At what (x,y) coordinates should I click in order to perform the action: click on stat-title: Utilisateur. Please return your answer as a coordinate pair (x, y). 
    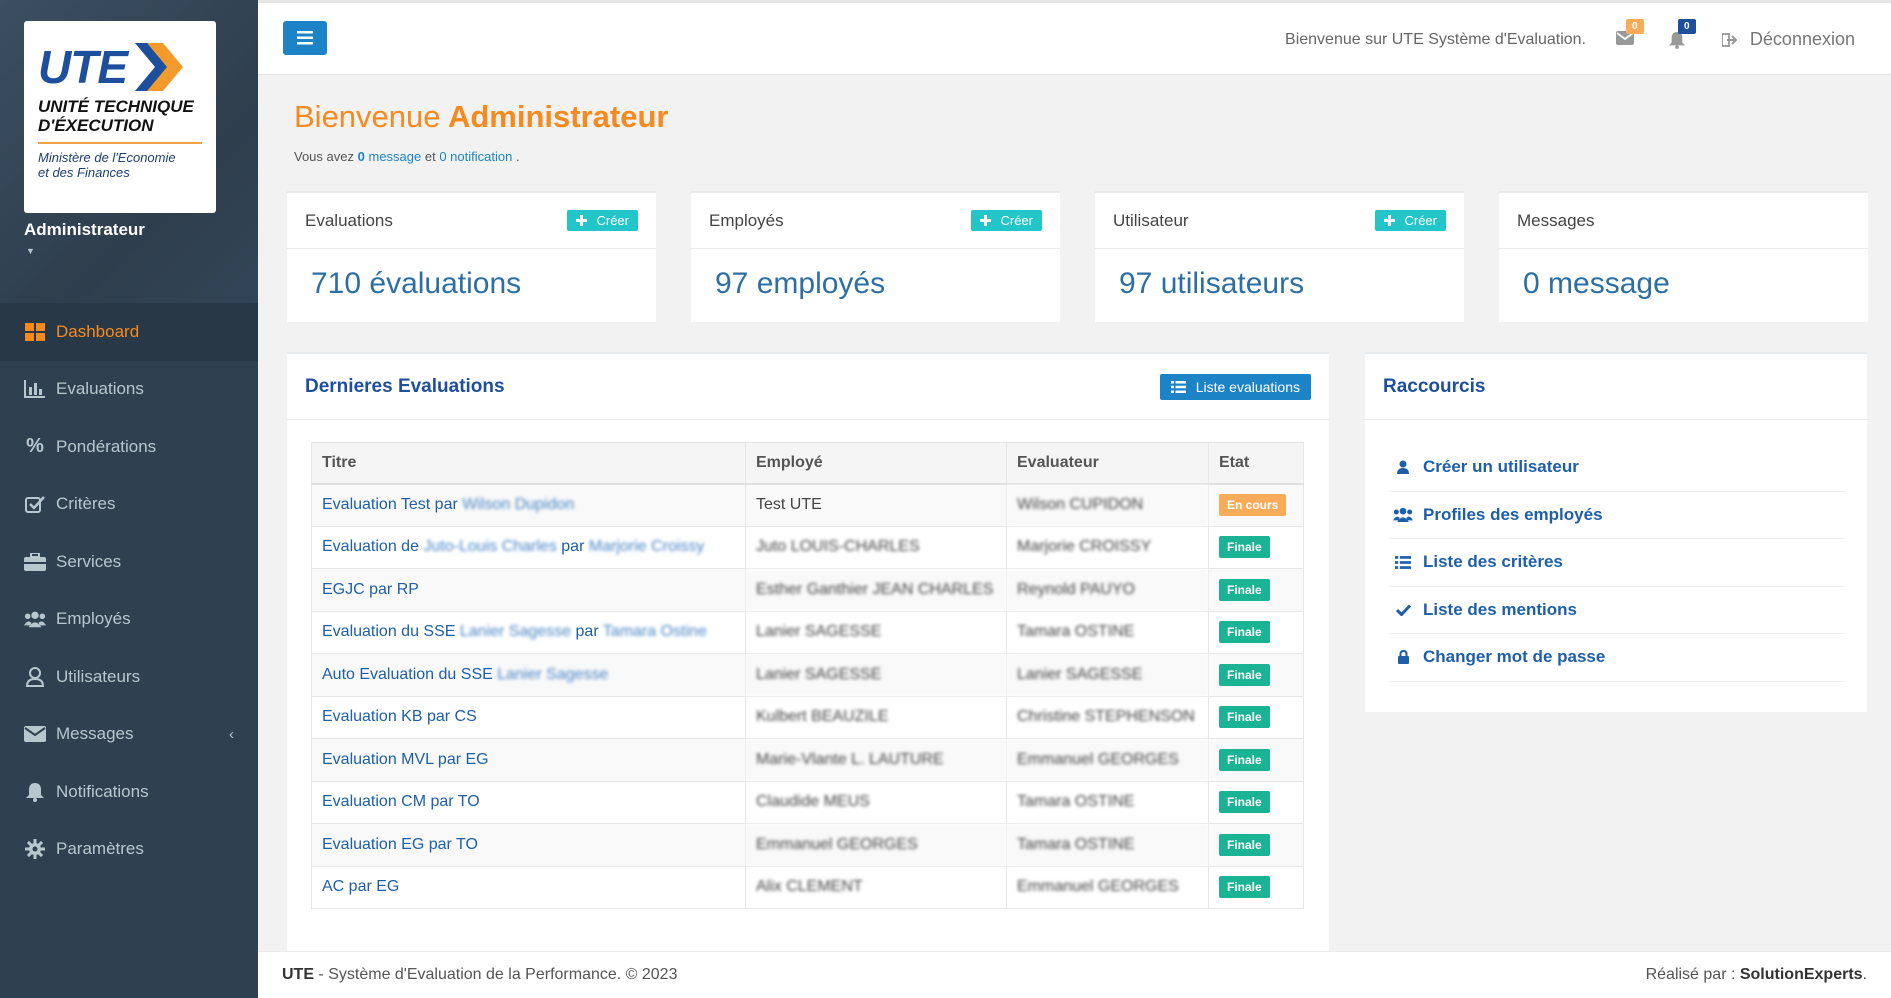
    Looking at the image, I should click on (1151, 220).